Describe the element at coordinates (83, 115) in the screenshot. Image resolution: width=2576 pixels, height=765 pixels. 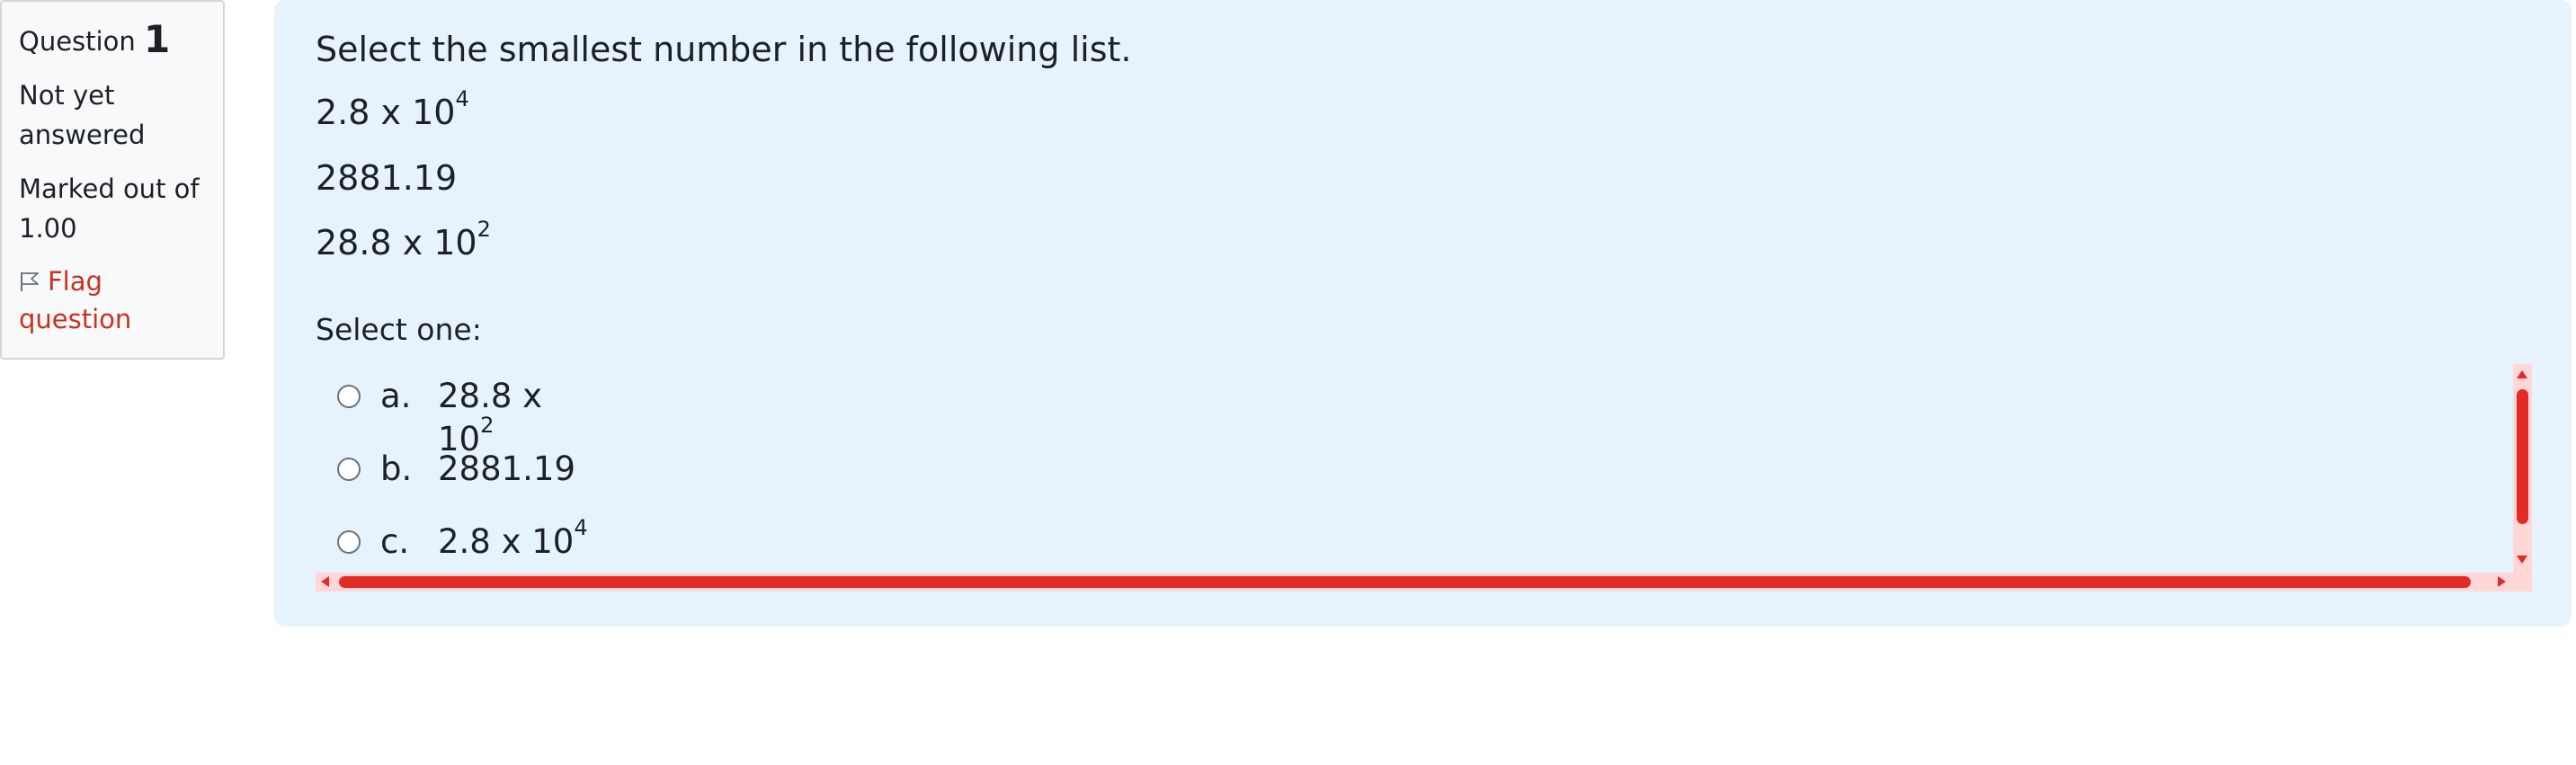
I see `question-state: Not yet answered` at that location.